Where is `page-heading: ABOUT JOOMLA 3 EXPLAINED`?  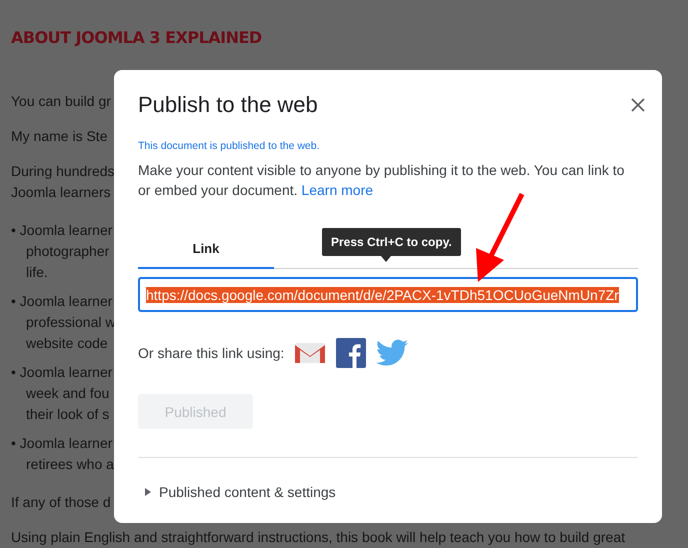
page-heading: ABOUT JOOMLA 3 EXPLAINED is located at coordinates (137, 37).